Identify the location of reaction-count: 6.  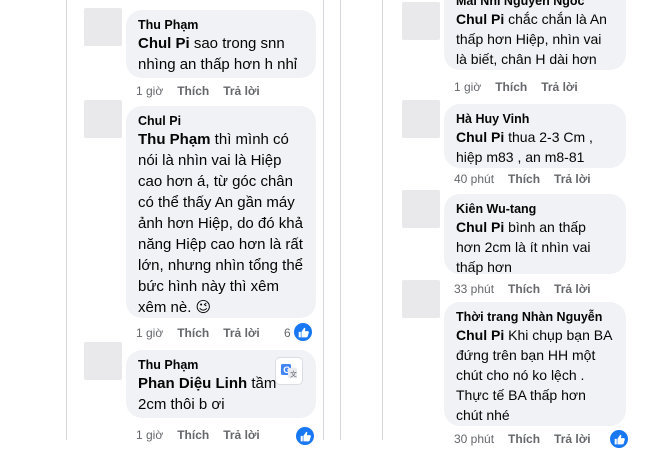
(287, 333).